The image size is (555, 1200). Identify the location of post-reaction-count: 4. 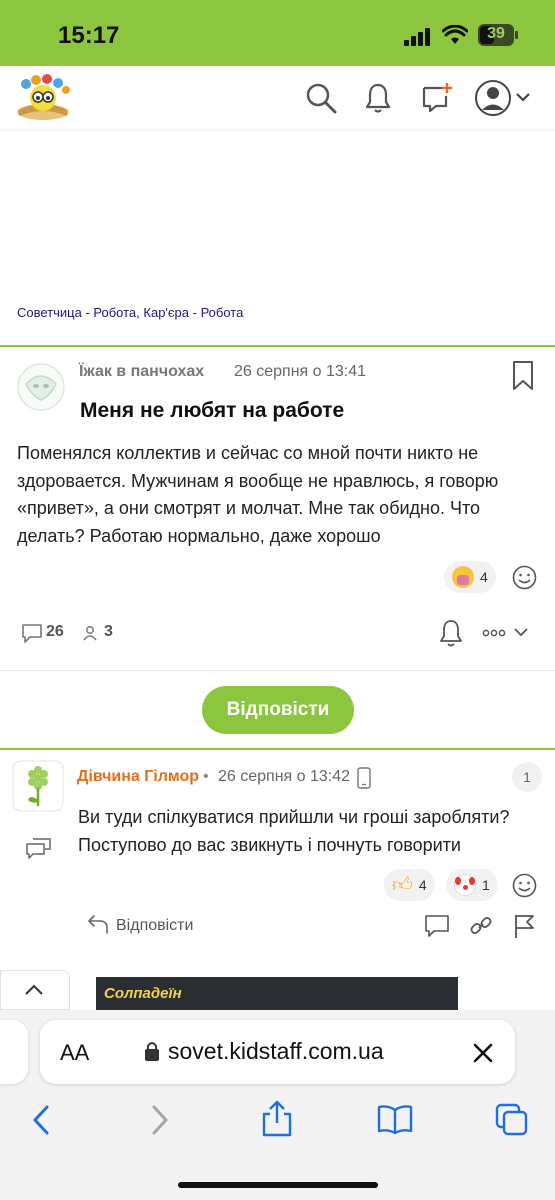
(484, 577).